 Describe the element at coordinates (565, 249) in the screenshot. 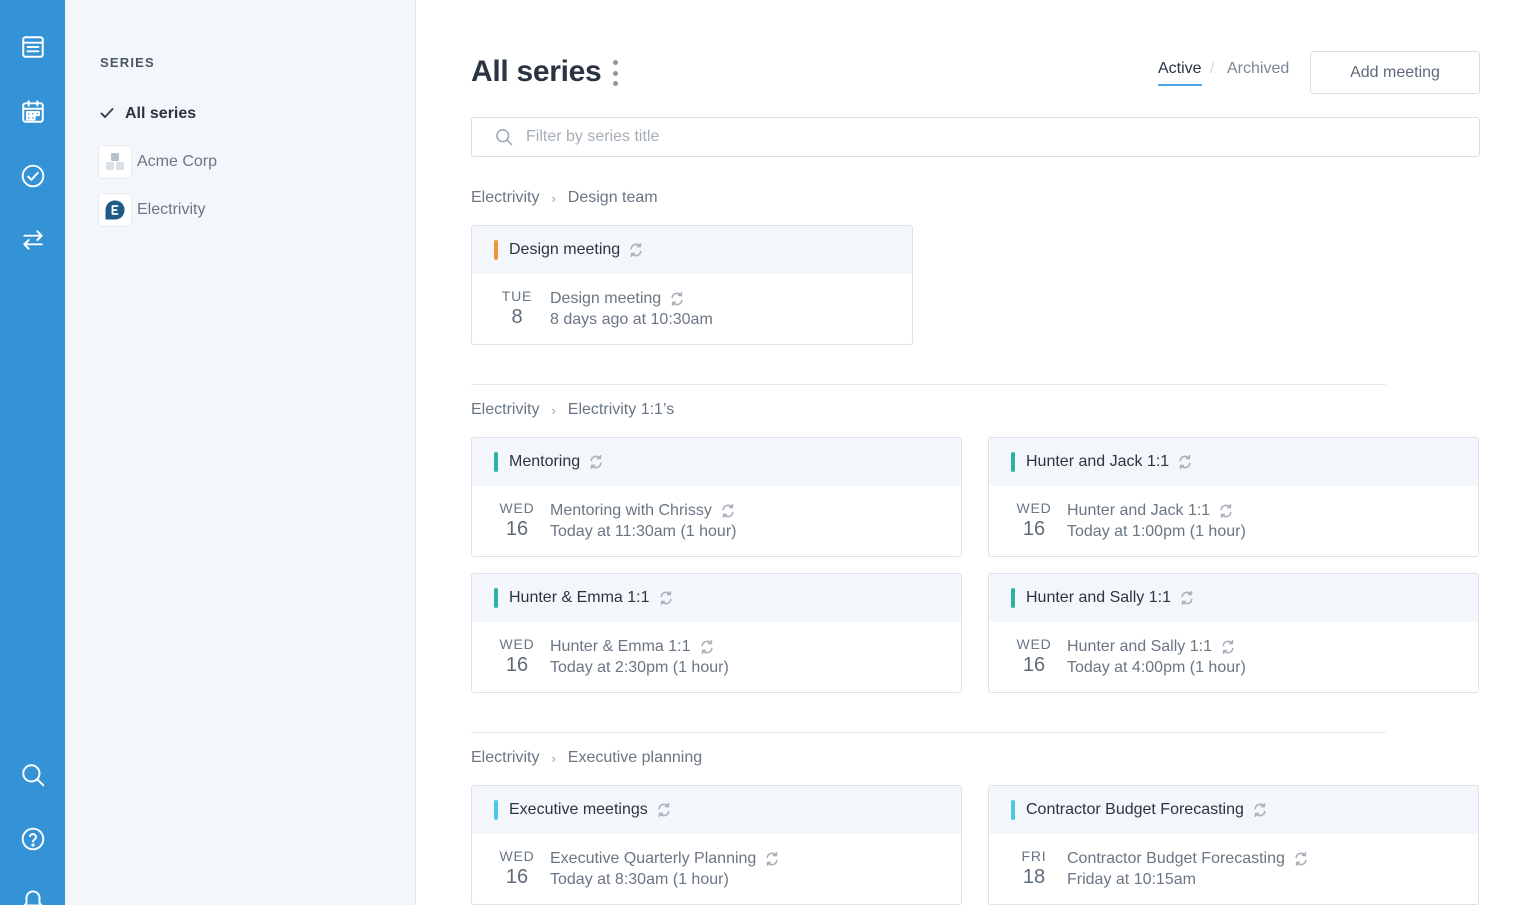

I see `series-title: Design meeting` at that location.